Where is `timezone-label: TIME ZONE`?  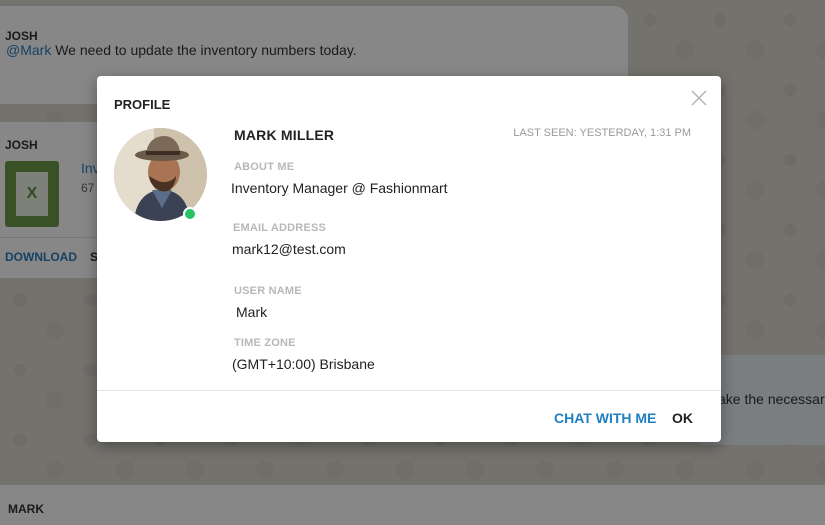 timezone-label: TIME ZONE is located at coordinates (265, 343).